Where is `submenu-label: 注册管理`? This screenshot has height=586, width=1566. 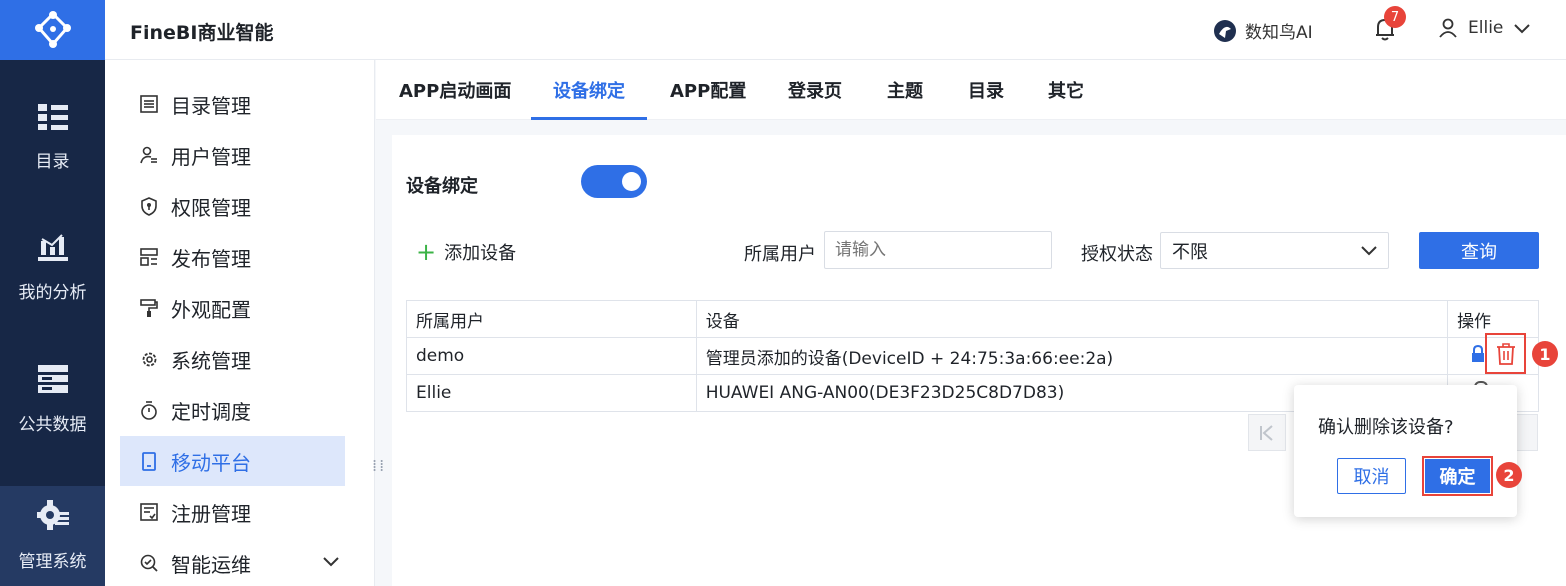
submenu-label: 注册管理 is located at coordinates (211, 513).